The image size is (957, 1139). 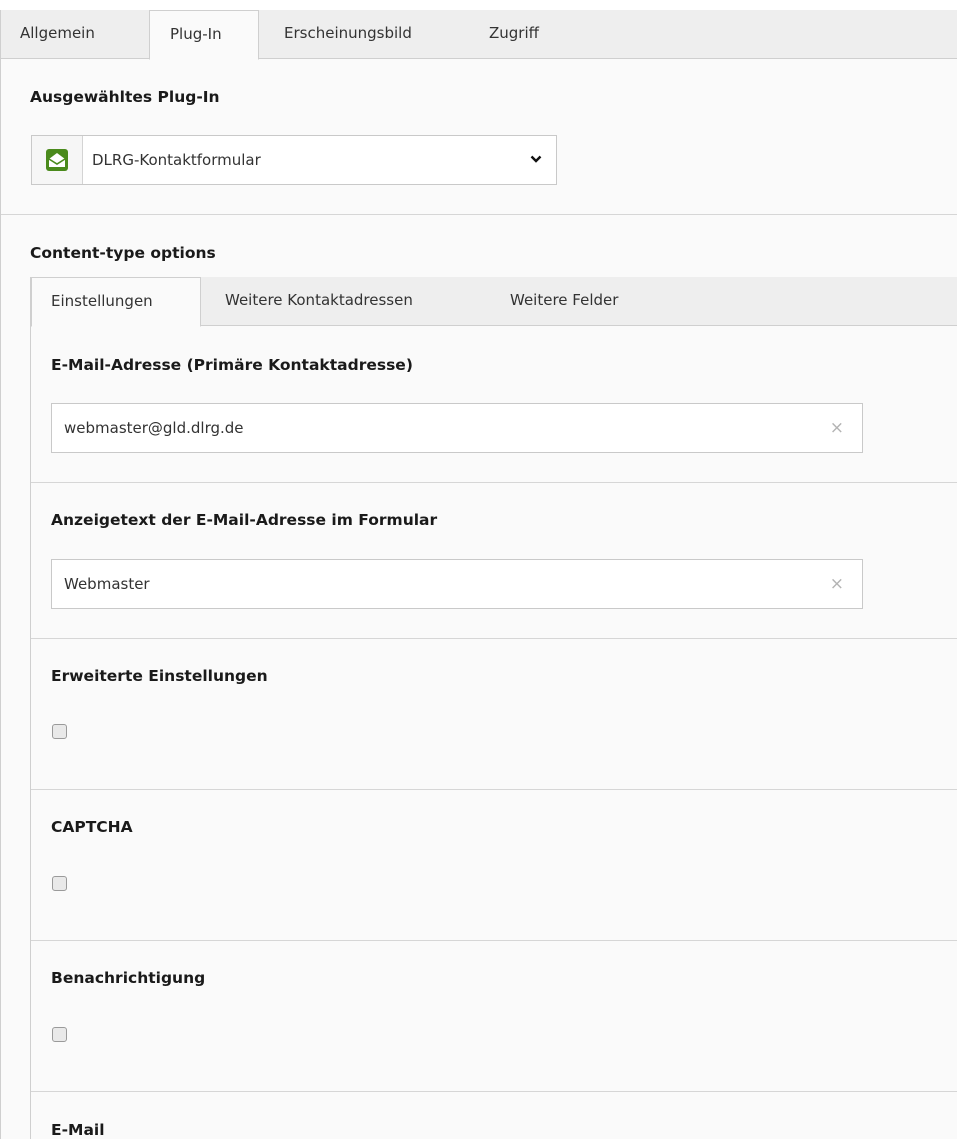 What do you see at coordinates (176, 160) in the screenshot?
I see `plugin-select-value: DLRG-Kontaktformular` at bounding box center [176, 160].